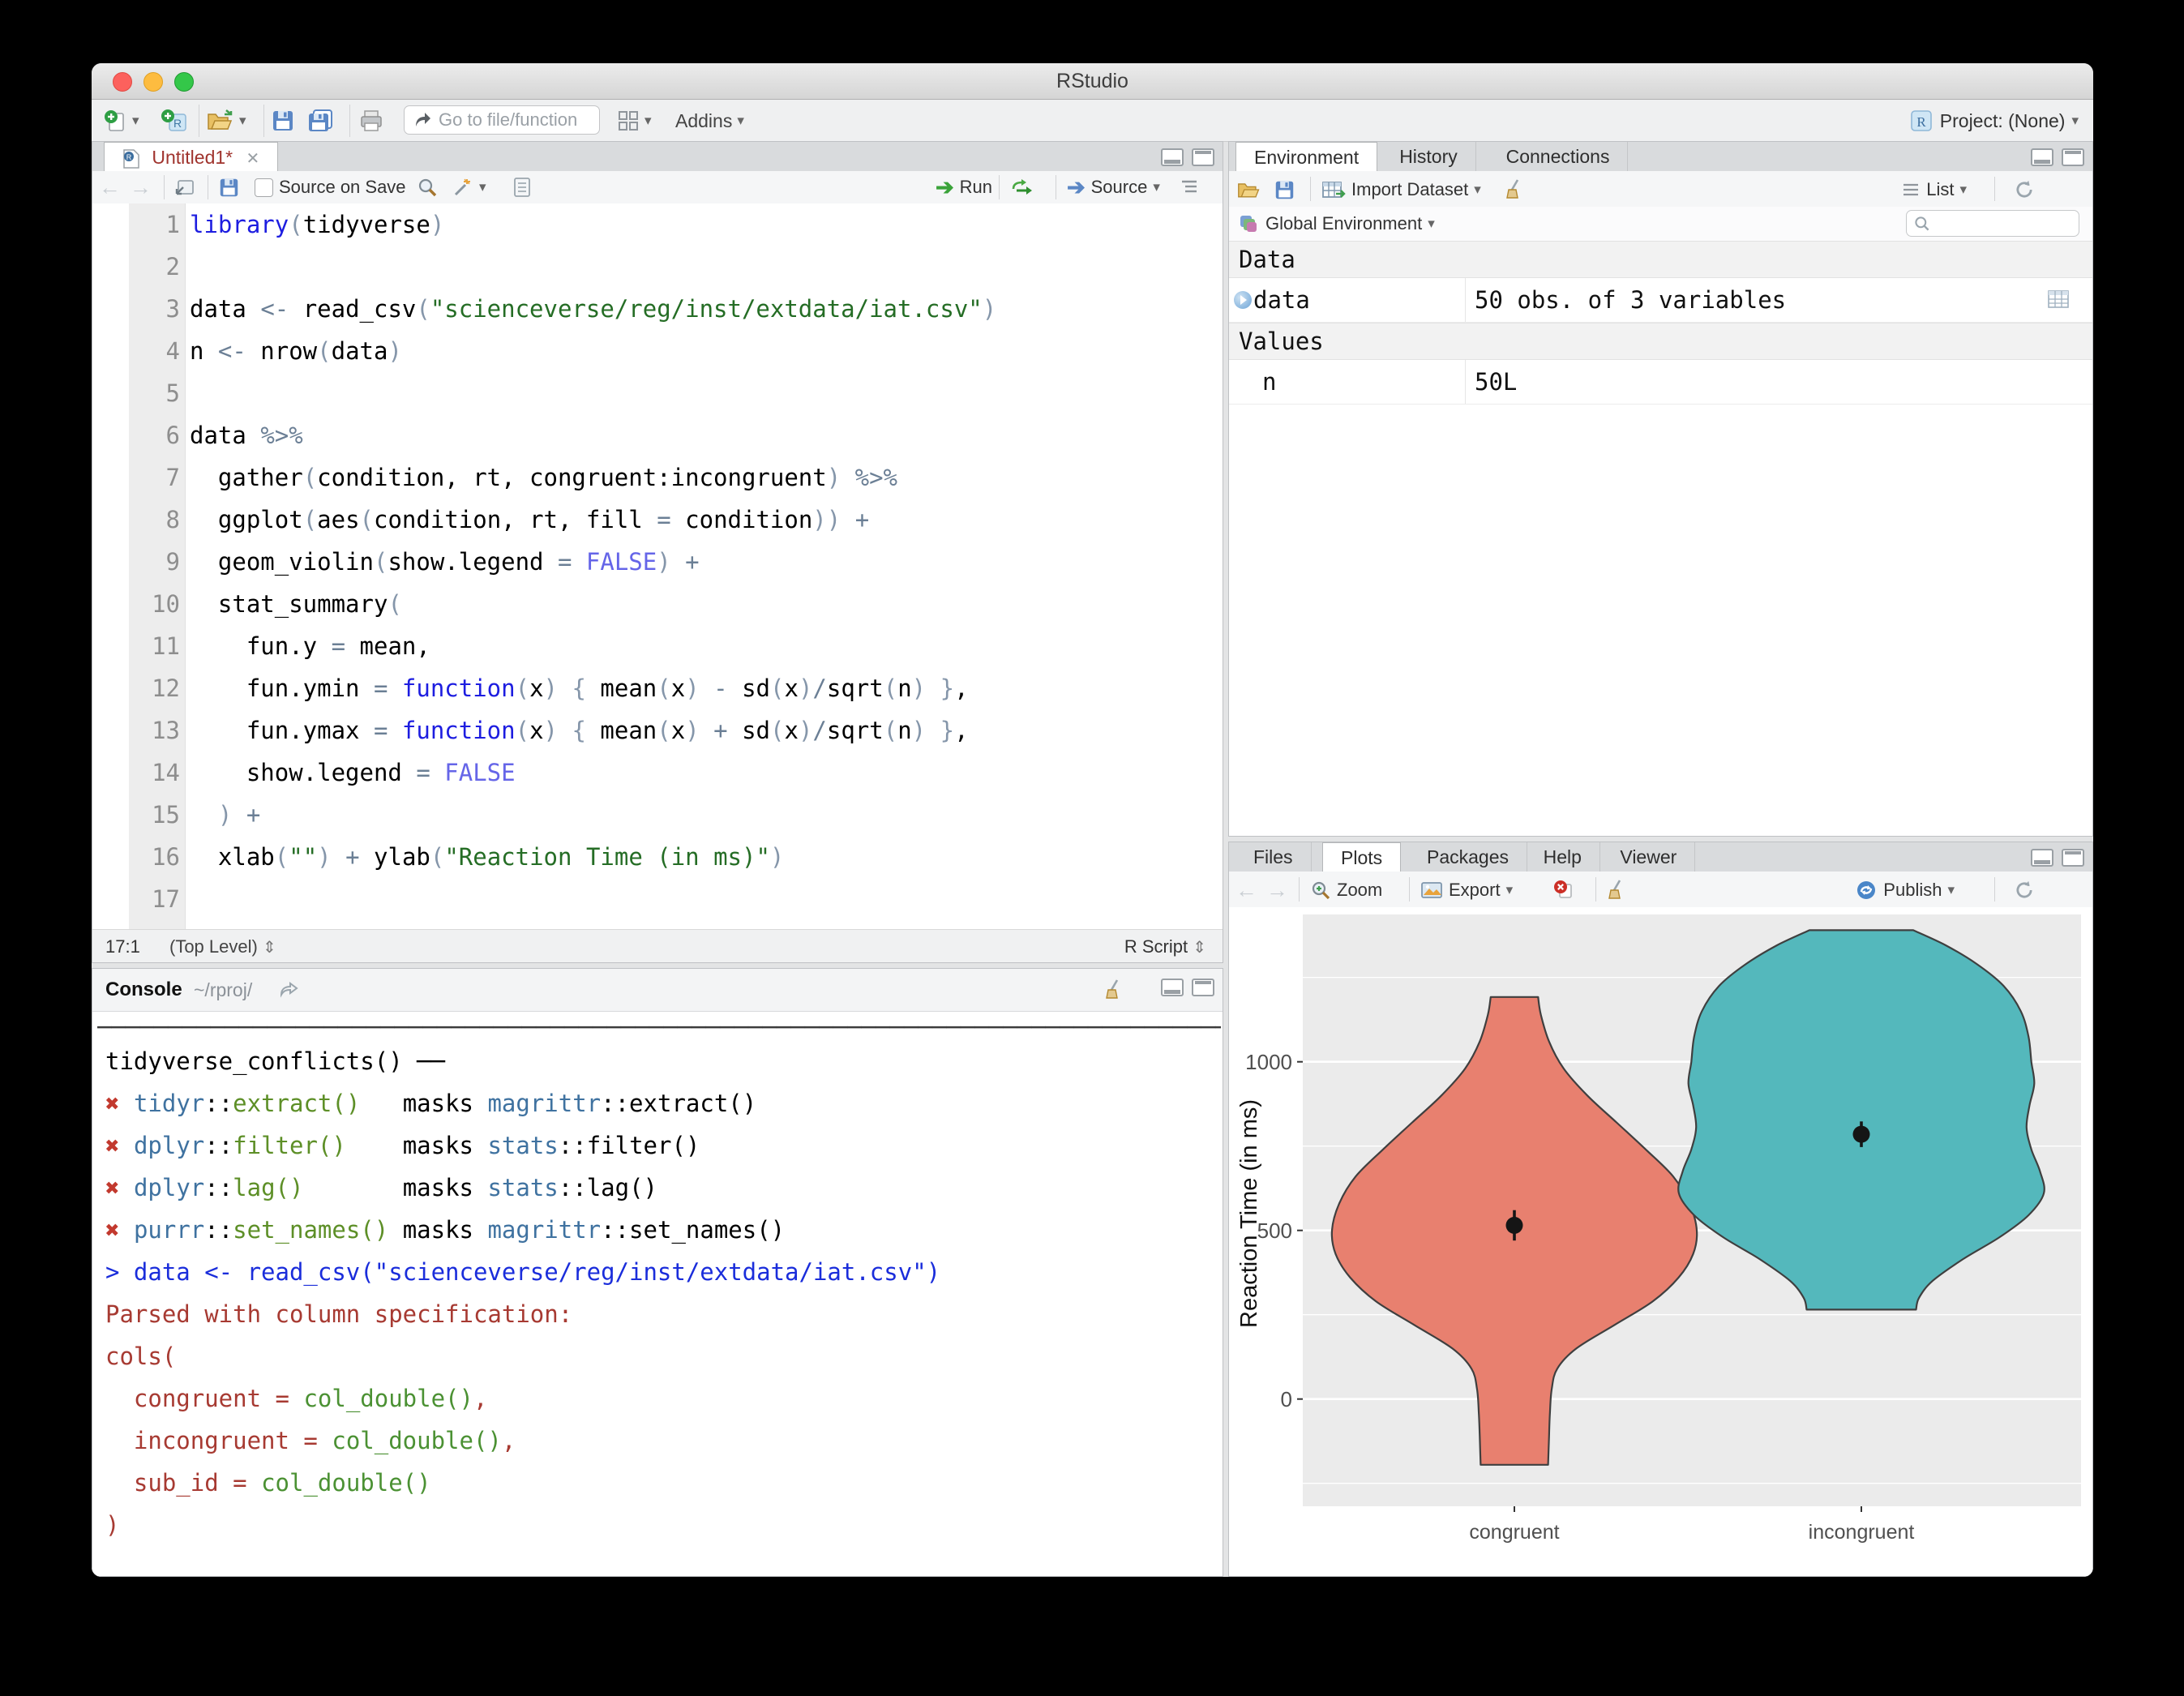 This screenshot has height=1696, width=2184. Describe the element at coordinates (1114, 187) in the screenshot. I see `source-button: ➔ Source ▾` at that location.